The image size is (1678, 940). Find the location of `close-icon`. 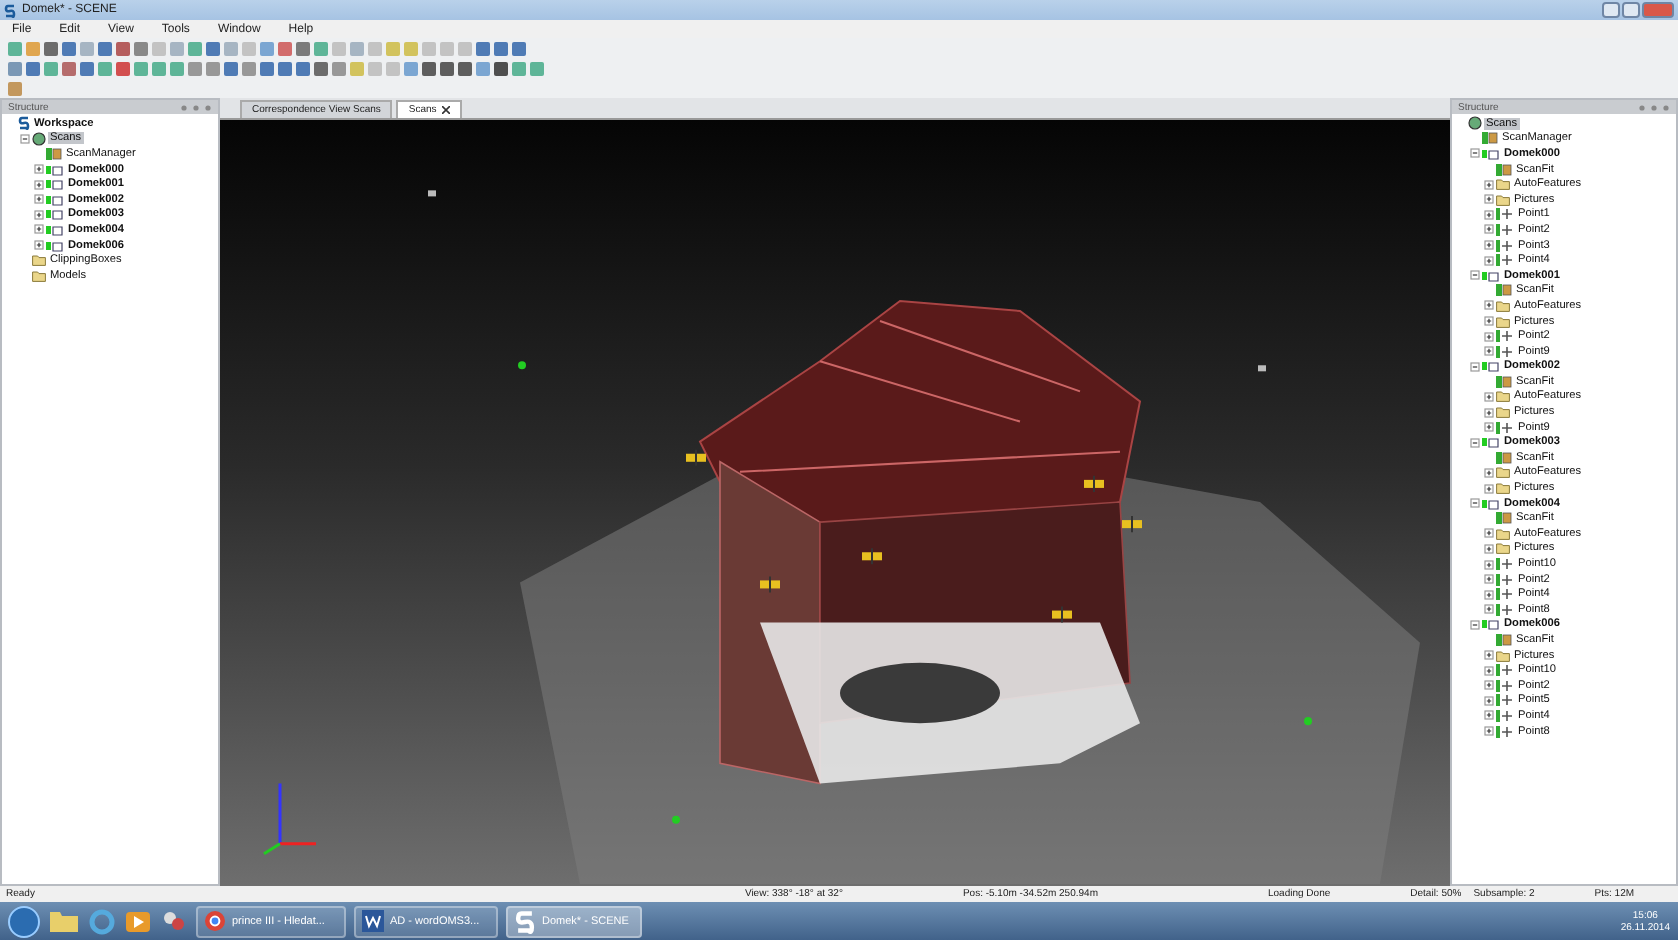

close-icon is located at coordinates (446, 110).